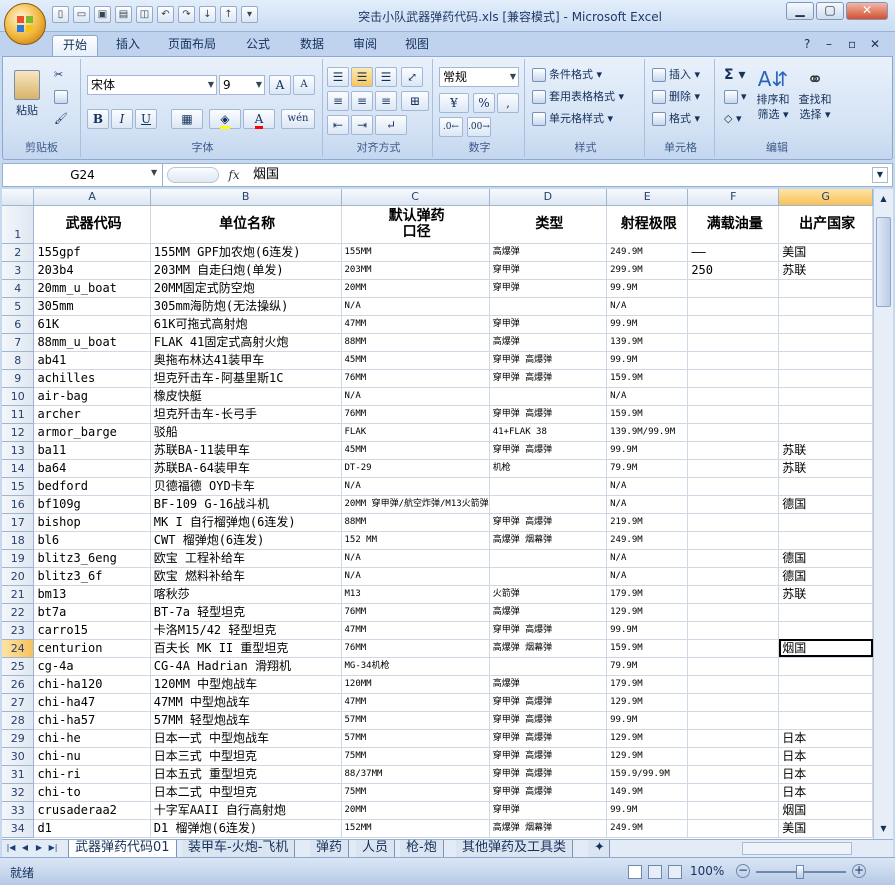 This screenshot has height=885, width=895. What do you see at coordinates (825, 738) in the screenshot?
I see `cell: 日本` at bounding box center [825, 738].